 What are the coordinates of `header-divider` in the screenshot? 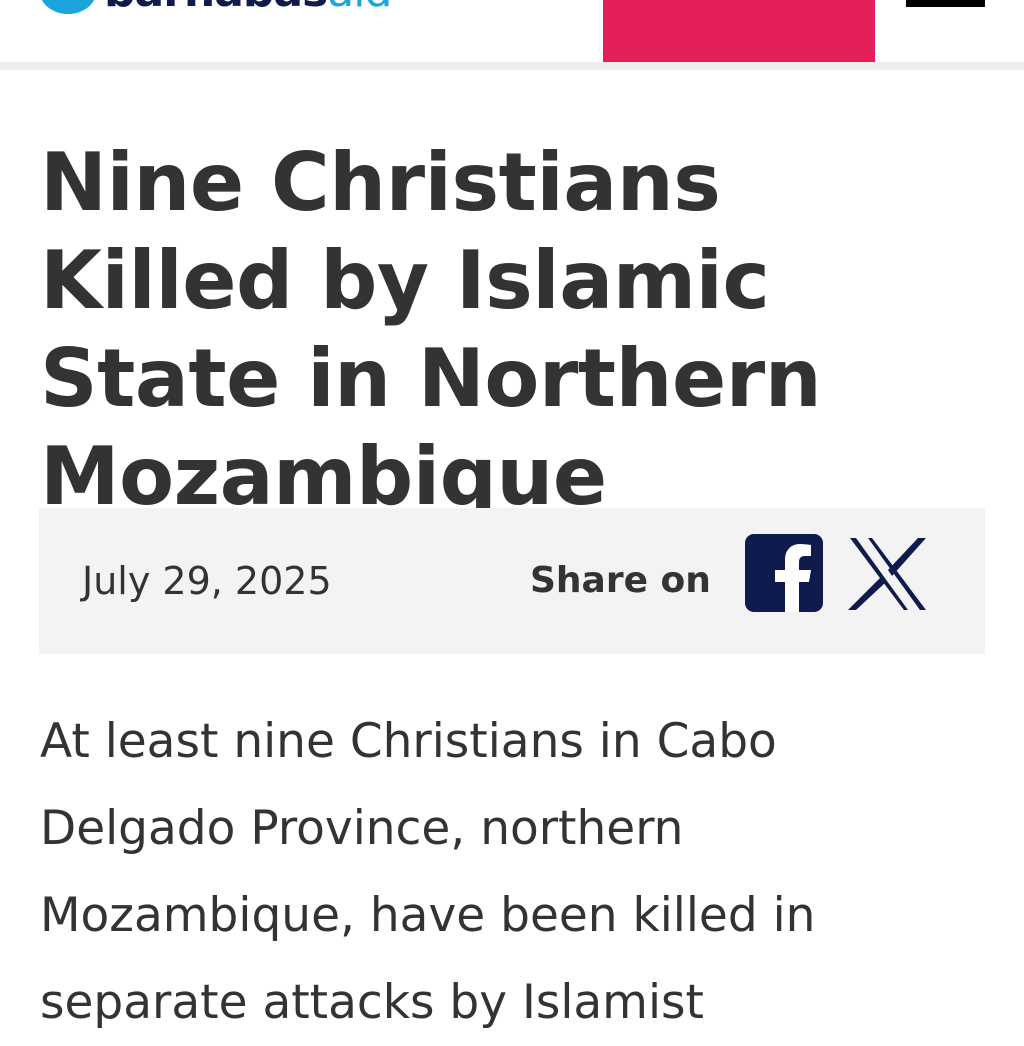 It's located at (512, 66).